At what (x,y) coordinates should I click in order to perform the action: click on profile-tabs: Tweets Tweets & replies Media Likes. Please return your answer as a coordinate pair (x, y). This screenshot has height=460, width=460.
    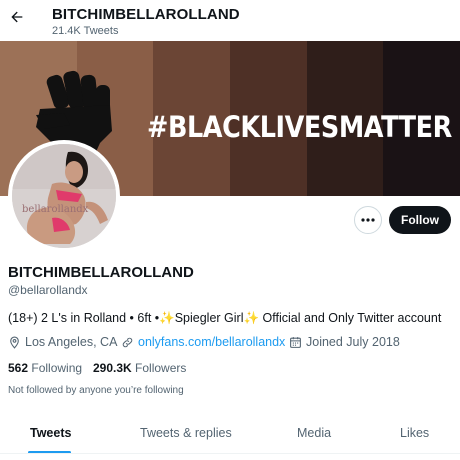
    Looking at the image, I should click on (230, 434).